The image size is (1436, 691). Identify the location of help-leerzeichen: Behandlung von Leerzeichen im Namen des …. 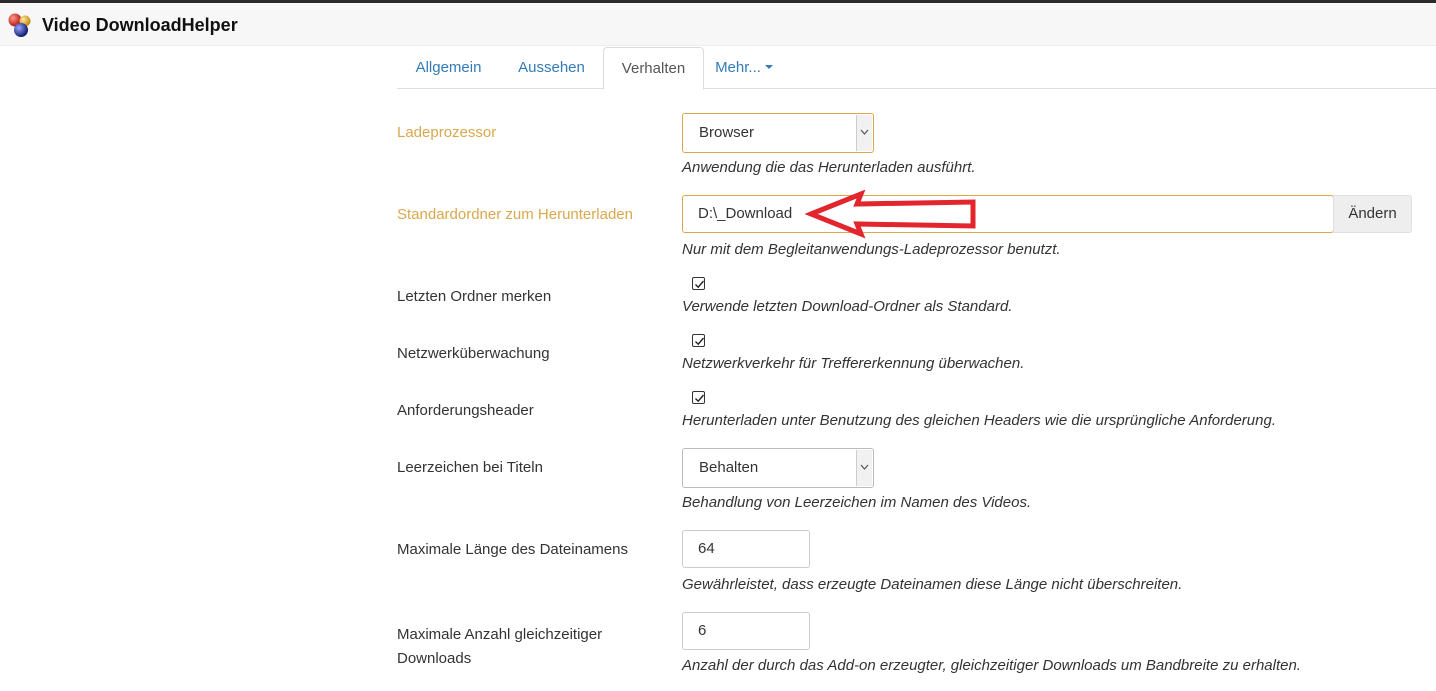
(857, 502).